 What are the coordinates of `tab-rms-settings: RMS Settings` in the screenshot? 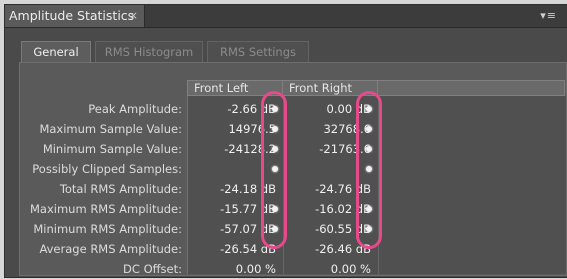 It's located at (258, 52).